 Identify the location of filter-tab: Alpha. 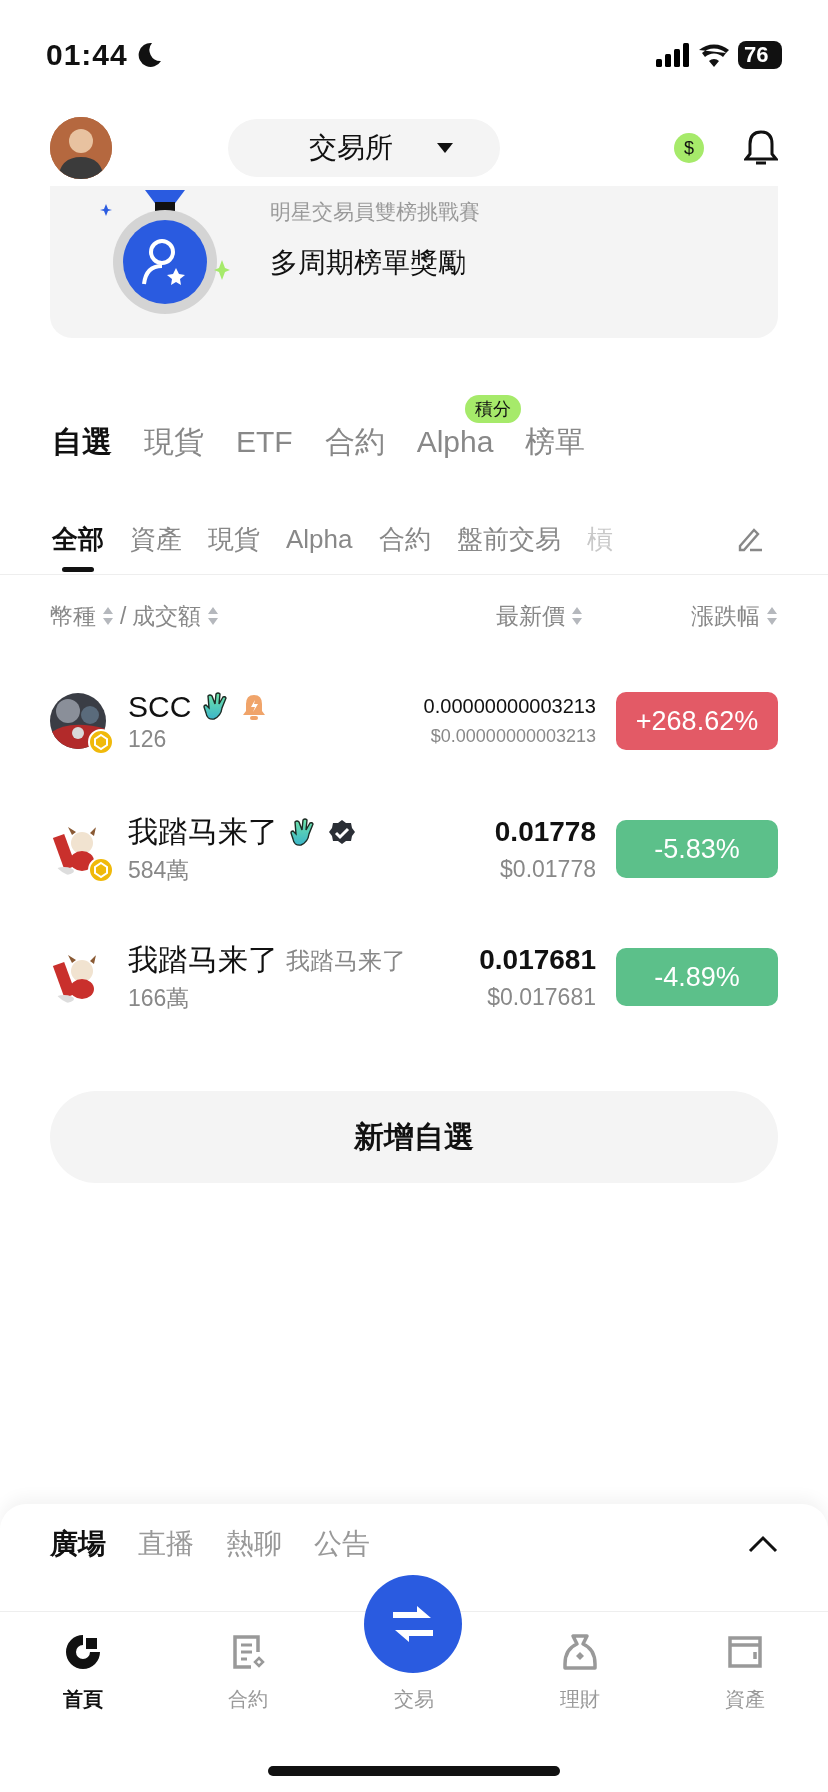
(319, 539).